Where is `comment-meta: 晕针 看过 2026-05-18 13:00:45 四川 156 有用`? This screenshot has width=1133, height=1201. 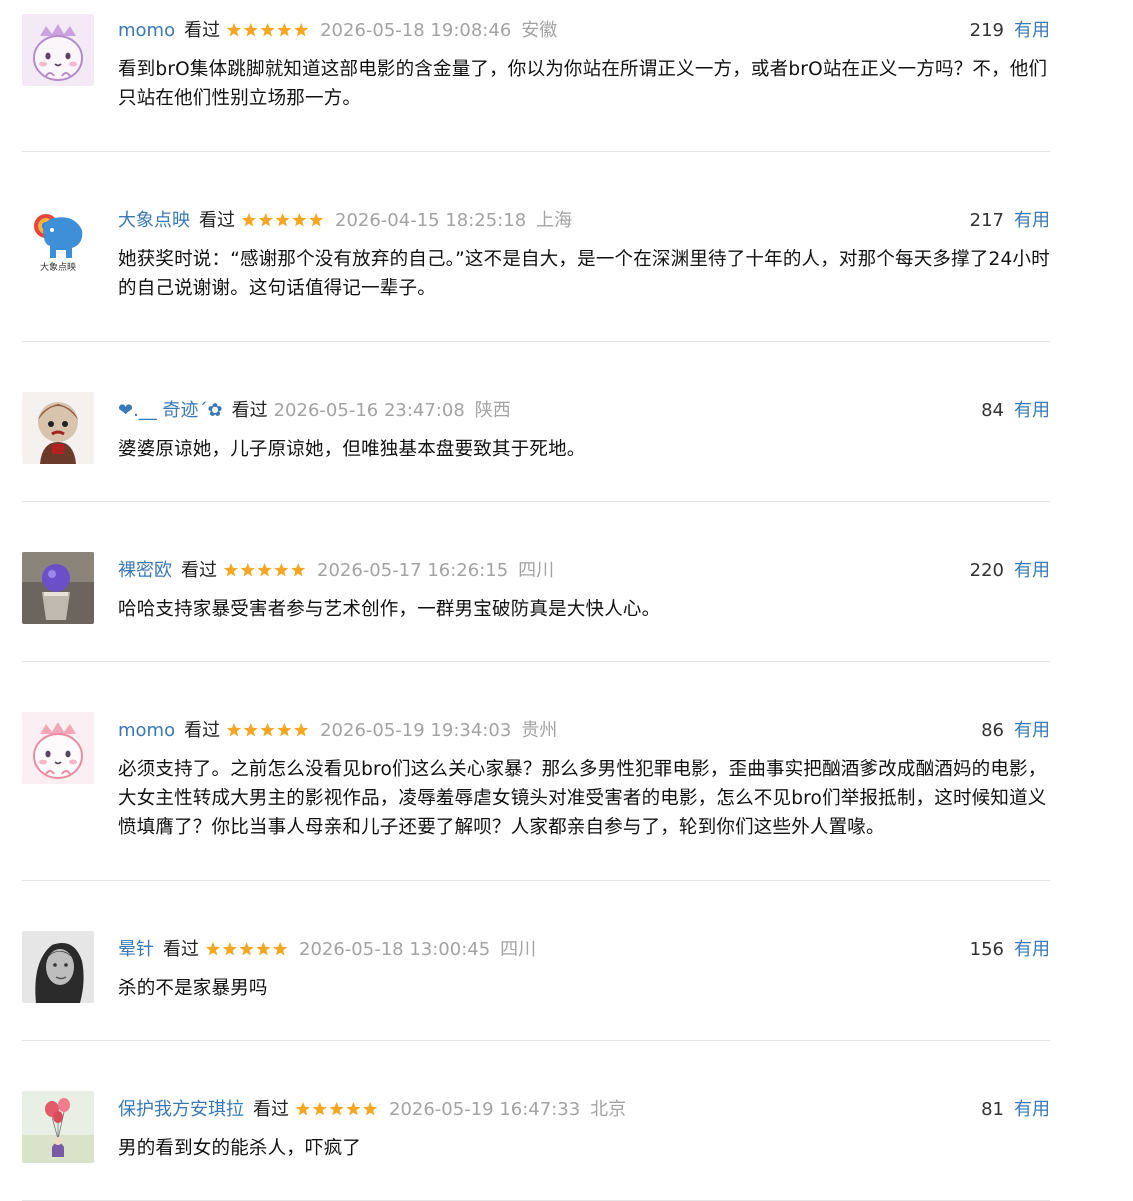
comment-meta: 晕针 看过 2026-05-18 13:00:45 四川 156 有用 is located at coordinates (584, 950).